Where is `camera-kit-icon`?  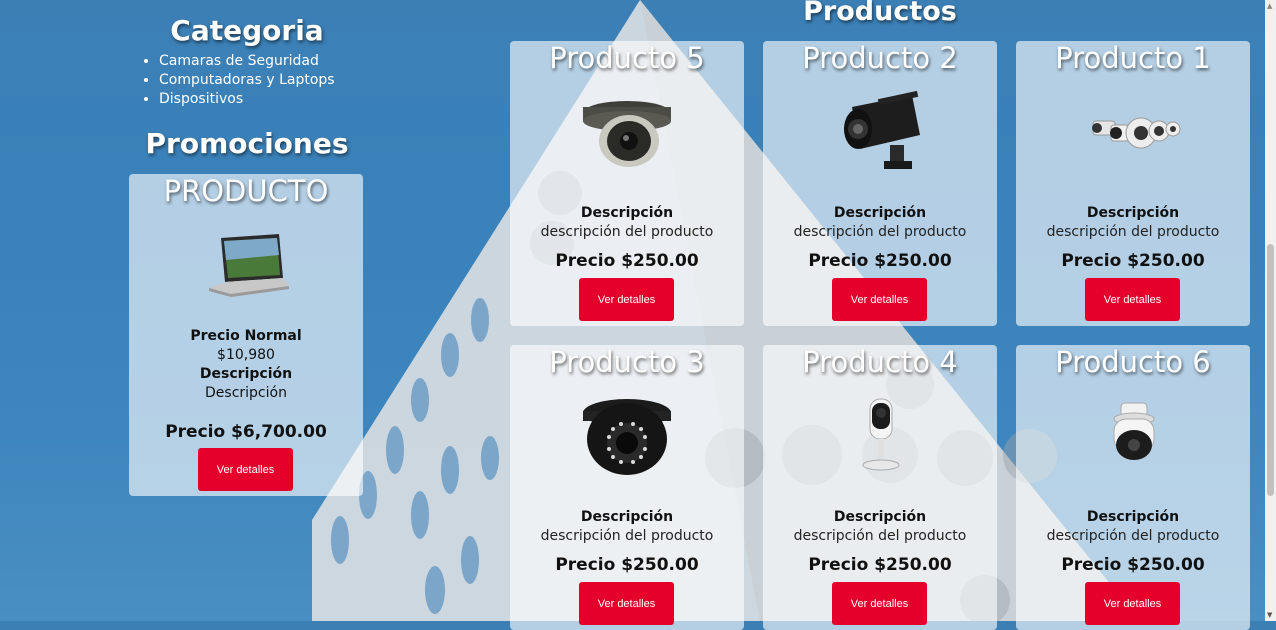 camera-kit-icon is located at coordinates (1136, 133).